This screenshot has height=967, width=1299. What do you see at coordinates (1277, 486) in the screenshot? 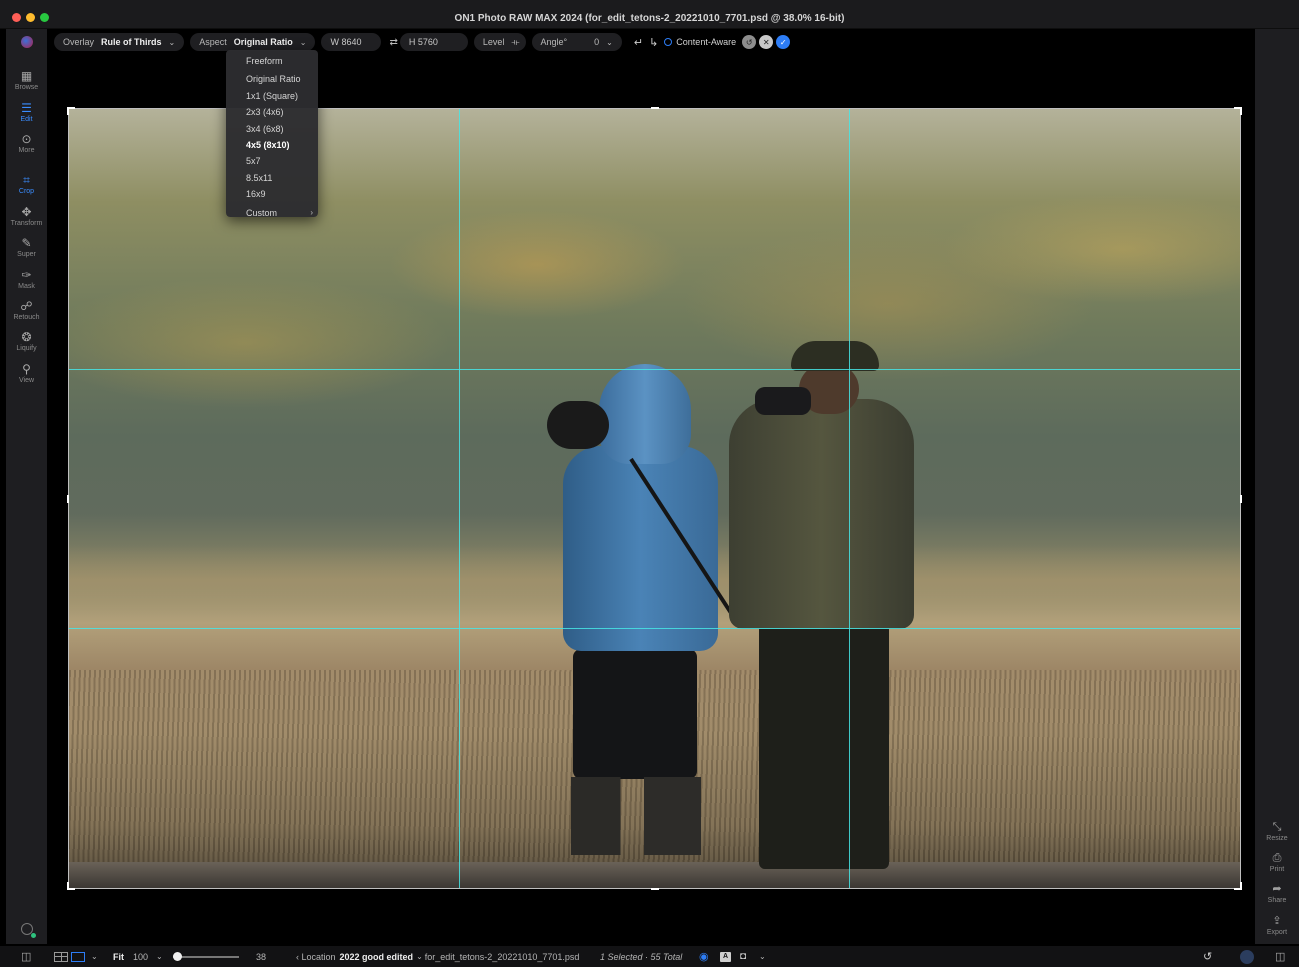
I see `right-tool-rail: ⤡ Resize ⎙ Print ➦ Share ⇪ Export` at bounding box center [1277, 486].